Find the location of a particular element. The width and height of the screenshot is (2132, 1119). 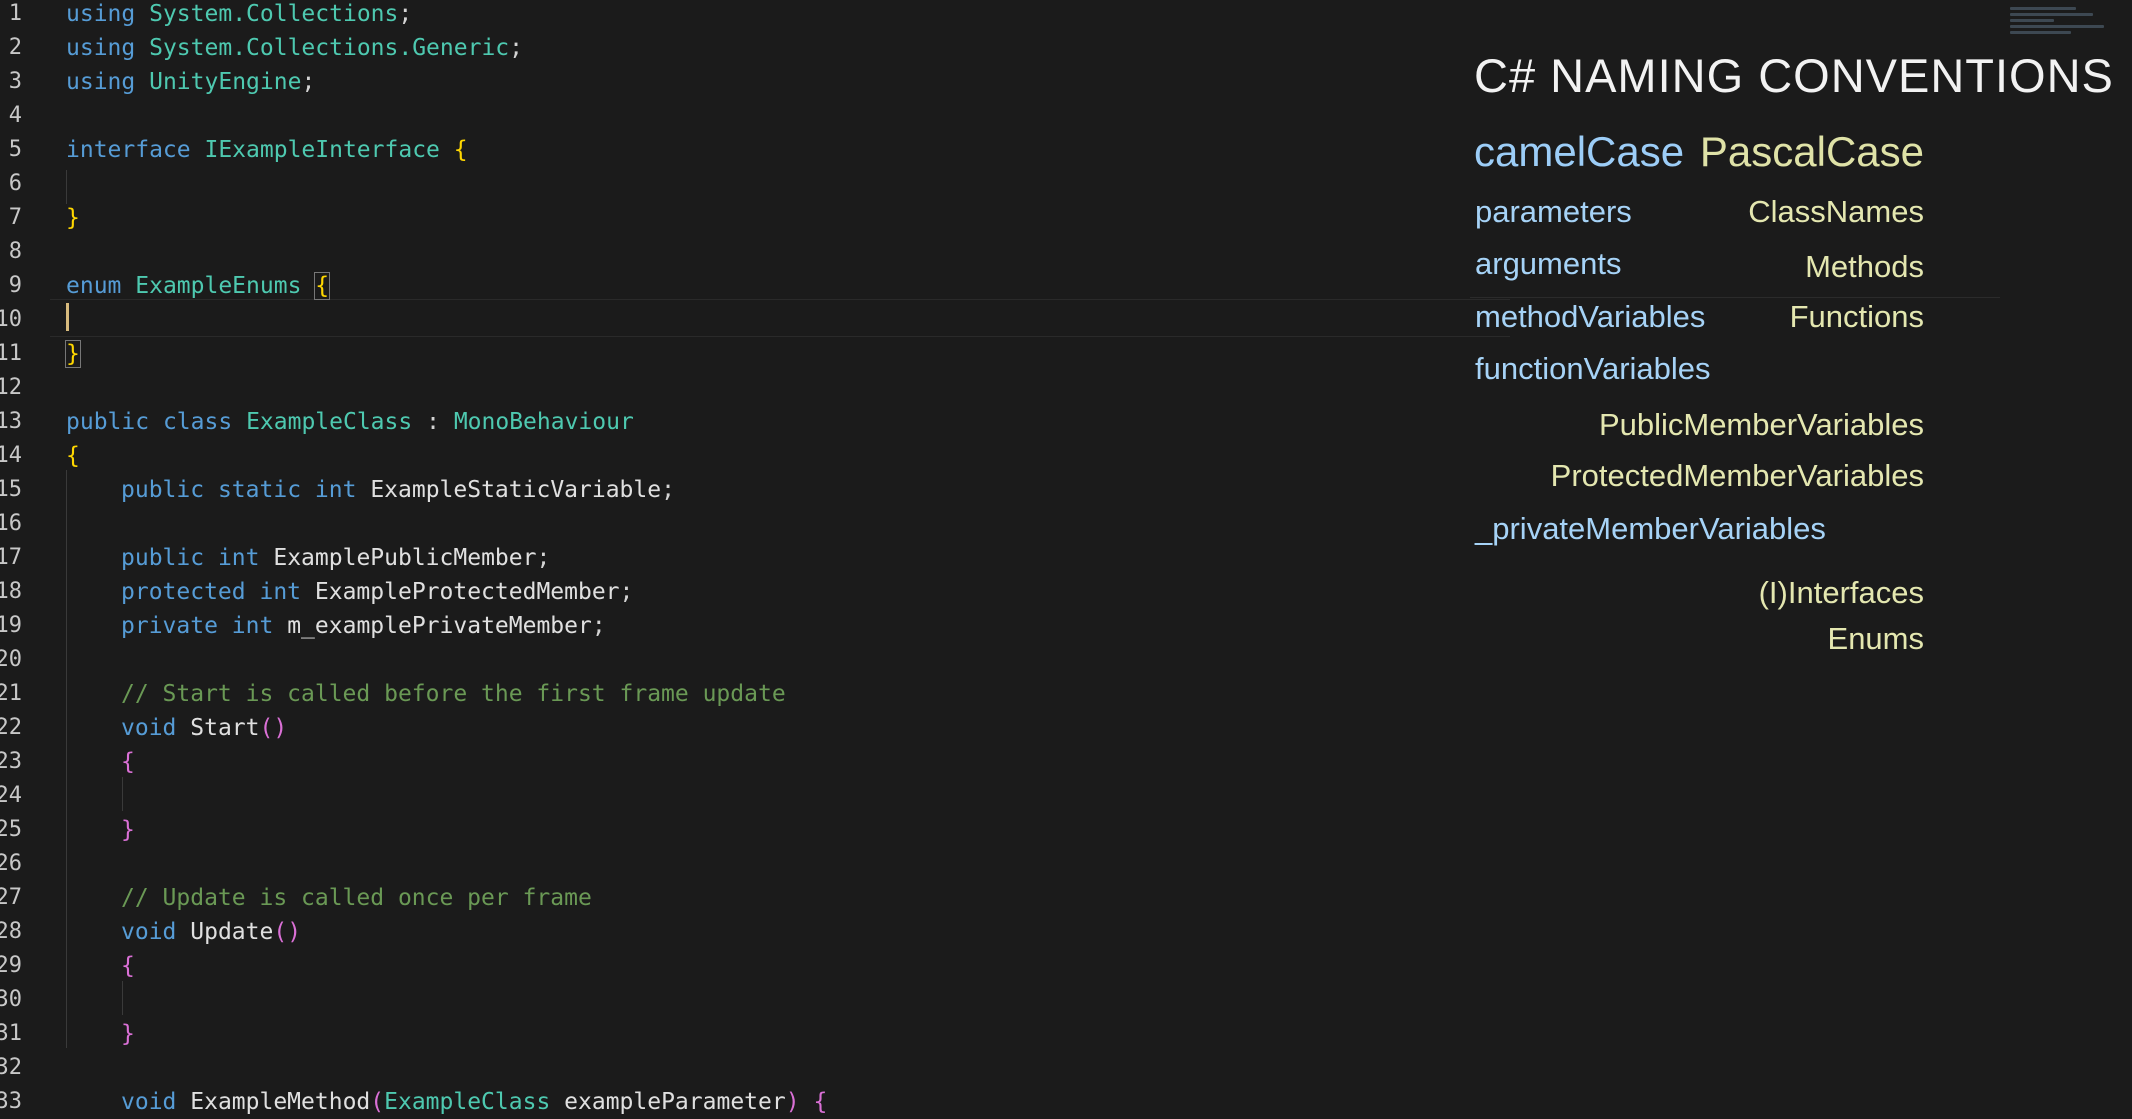

code-line: // Update is called once per frame is located at coordinates (356, 898).